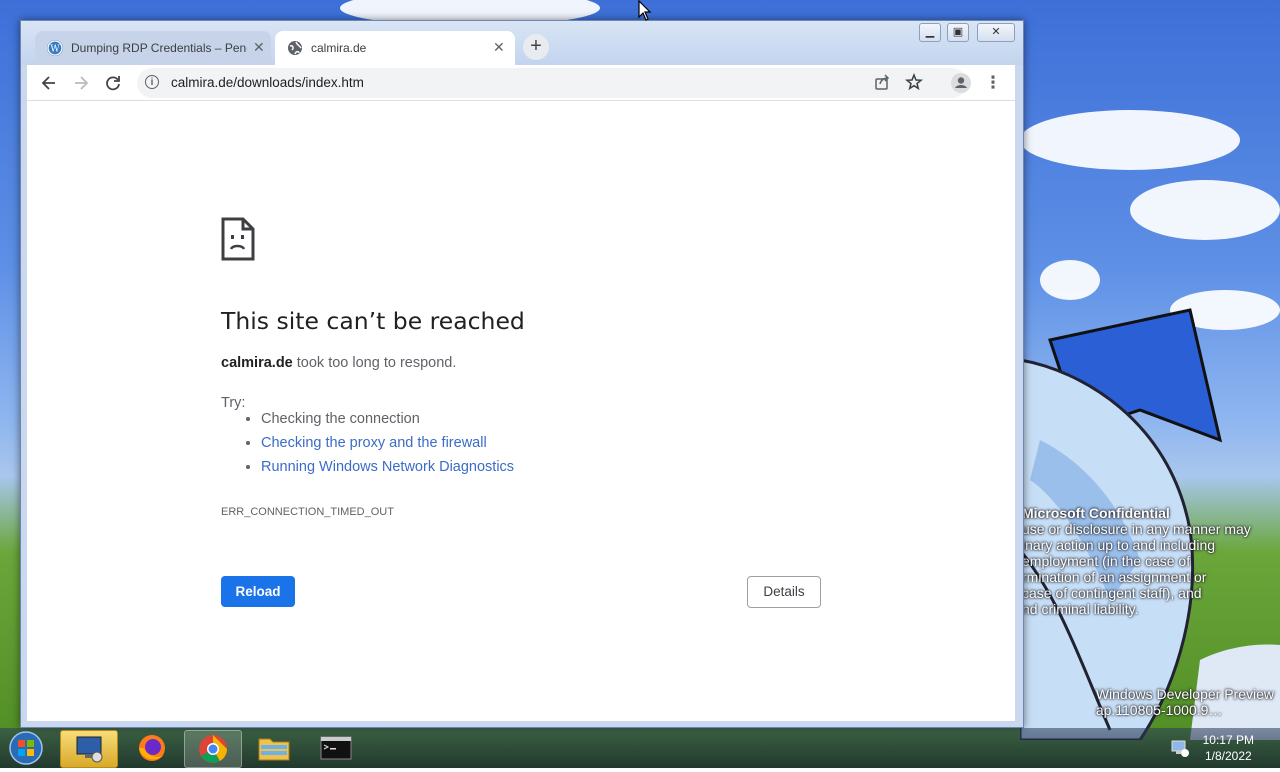 The height and width of the screenshot is (772, 1280). Describe the element at coordinates (640, 748) in the screenshot. I see `taskbar: 10:17 PM 1/8/2022` at that location.